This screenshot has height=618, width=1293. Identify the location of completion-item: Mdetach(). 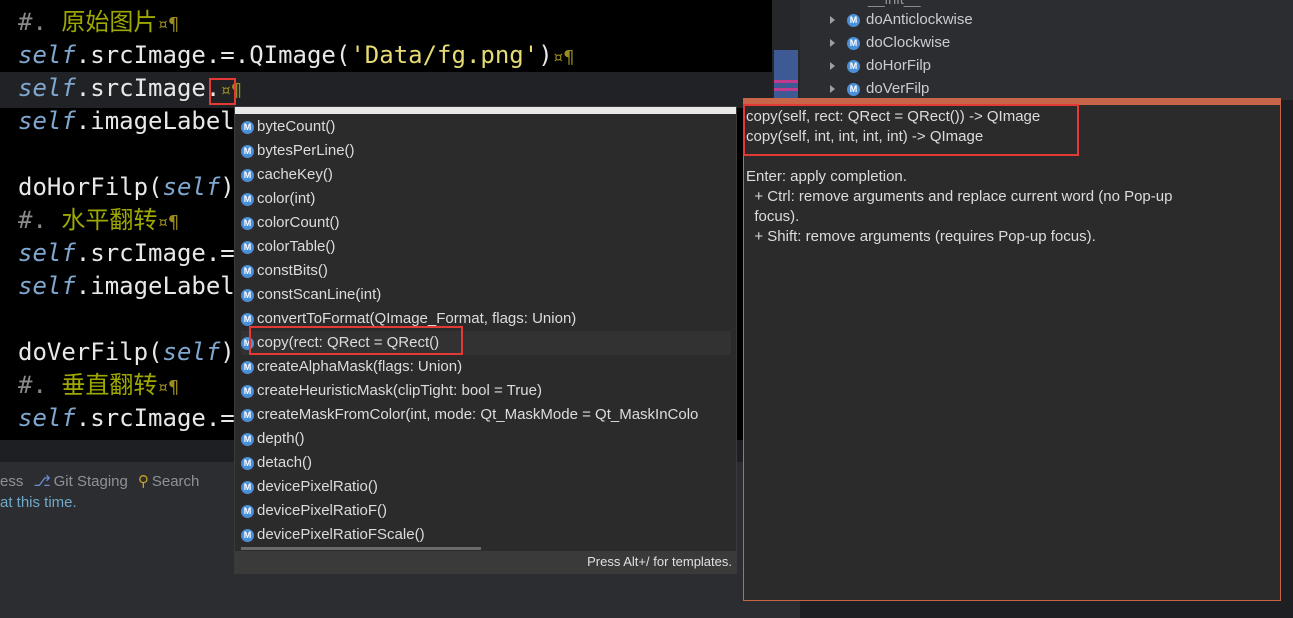
(486, 463).